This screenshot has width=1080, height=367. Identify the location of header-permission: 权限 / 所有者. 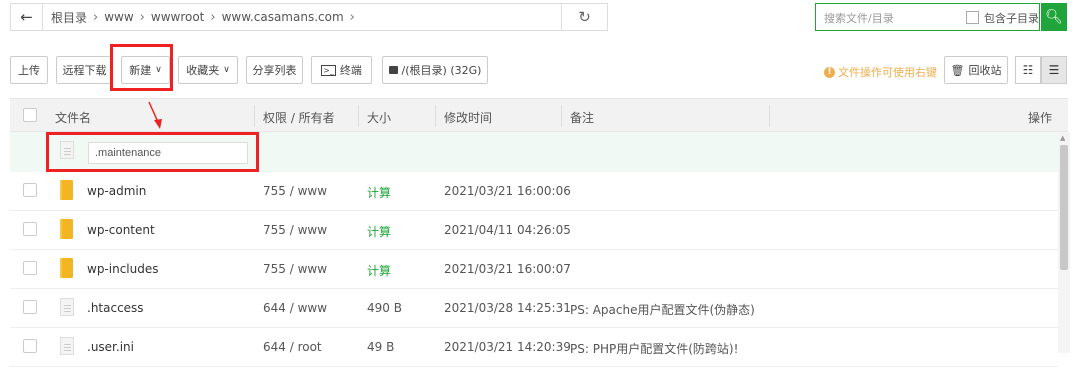
(299, 117).